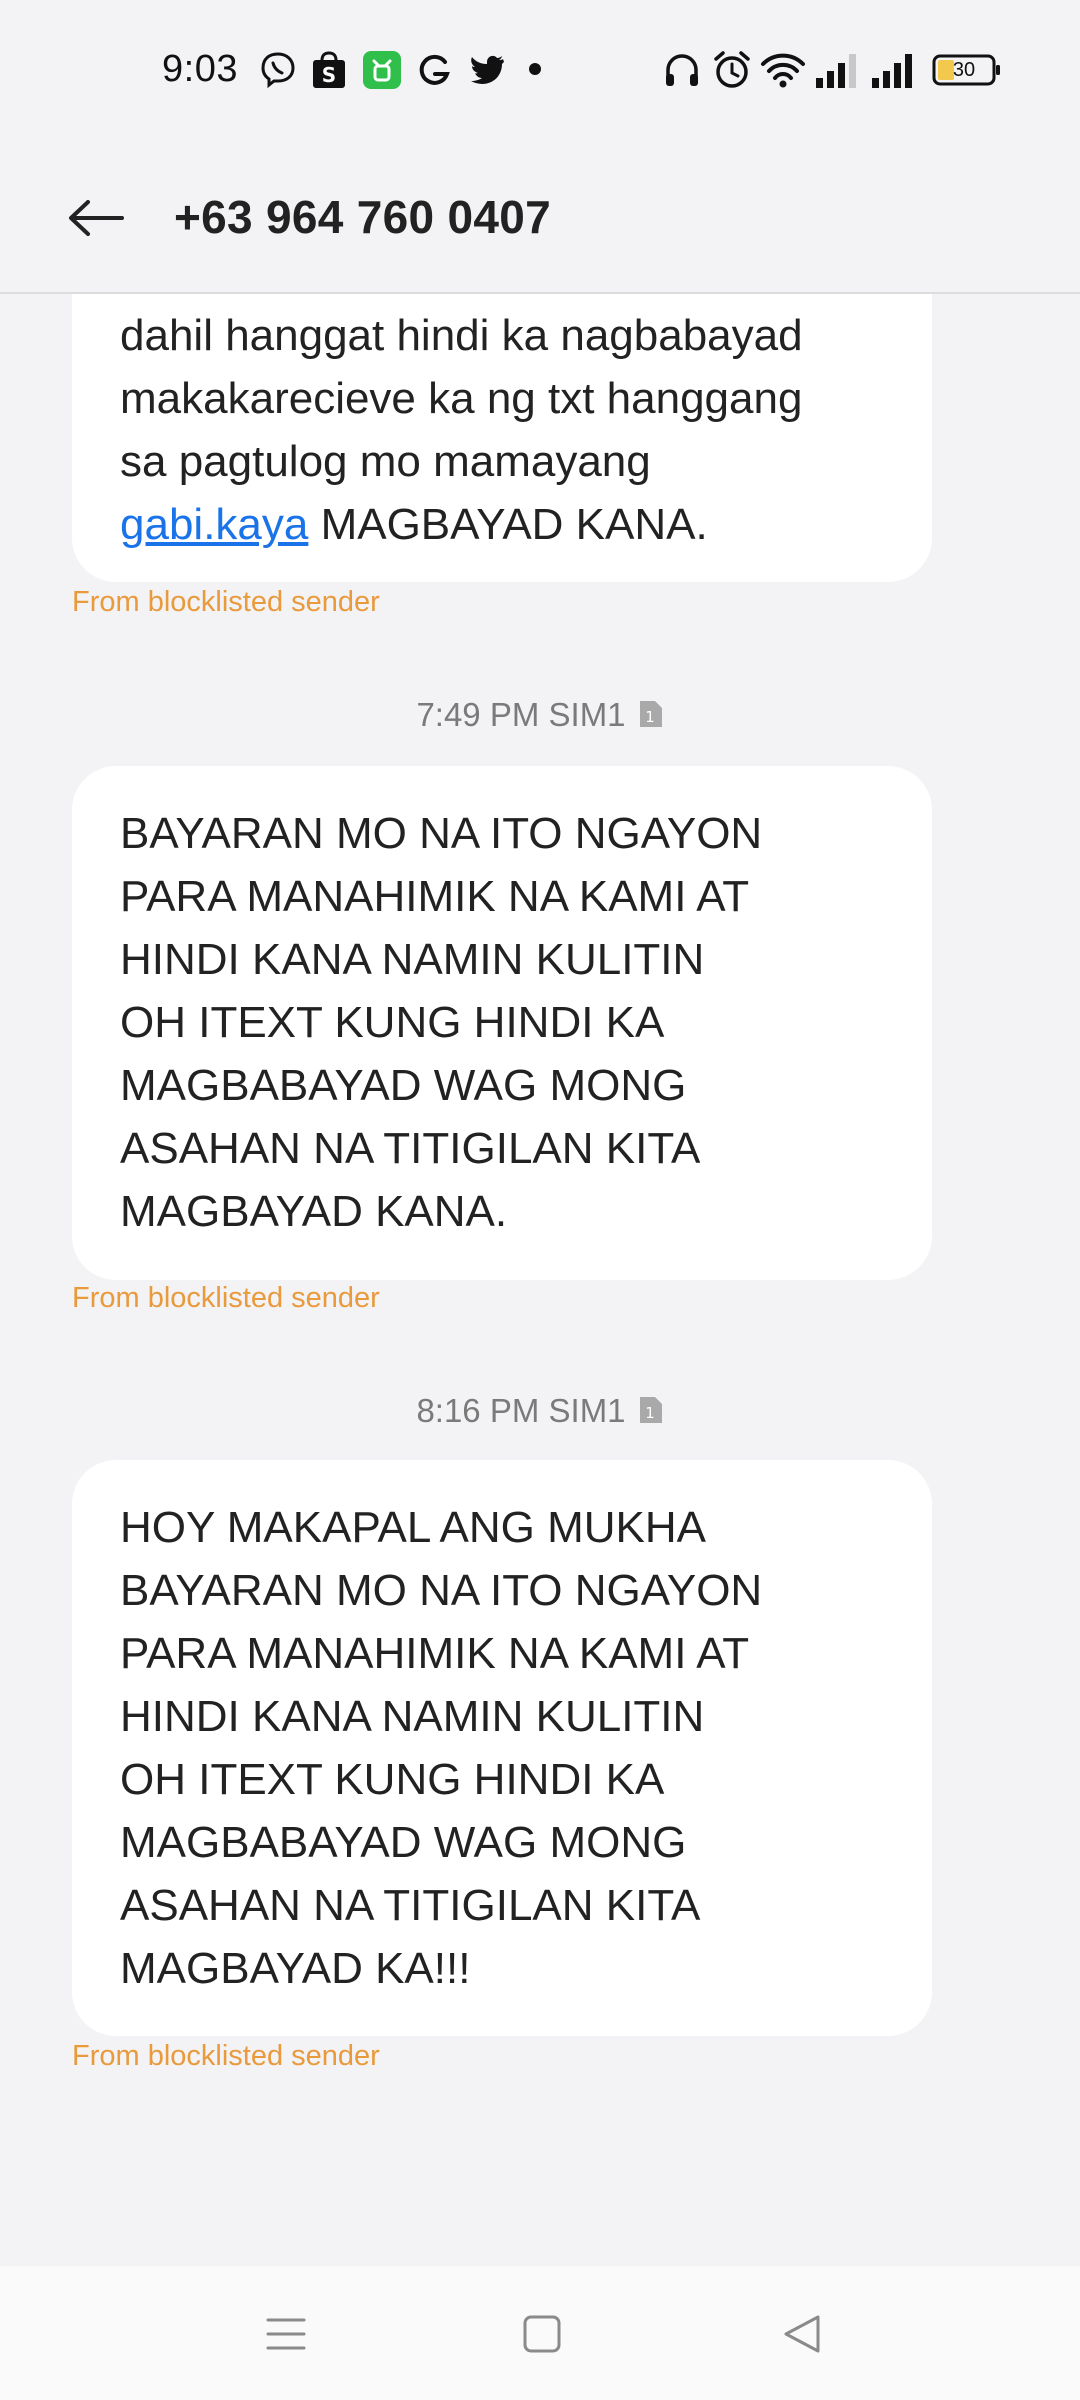  What do you see at coordinates (278, 72) in the screenshot?
I see `viber-icon` at bounding box center [278, 72].